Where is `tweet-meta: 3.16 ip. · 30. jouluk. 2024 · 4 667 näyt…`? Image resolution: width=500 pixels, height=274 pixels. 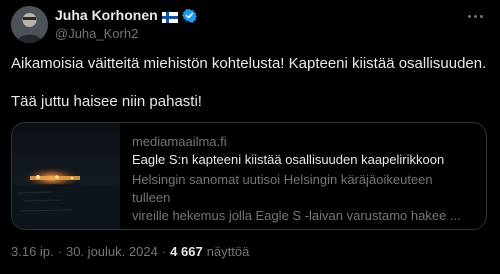 tweet-meta: 3.16 ip. · 30. jouluk. 2024 · 4 667 näyt… is located at coordinates (130, 251).